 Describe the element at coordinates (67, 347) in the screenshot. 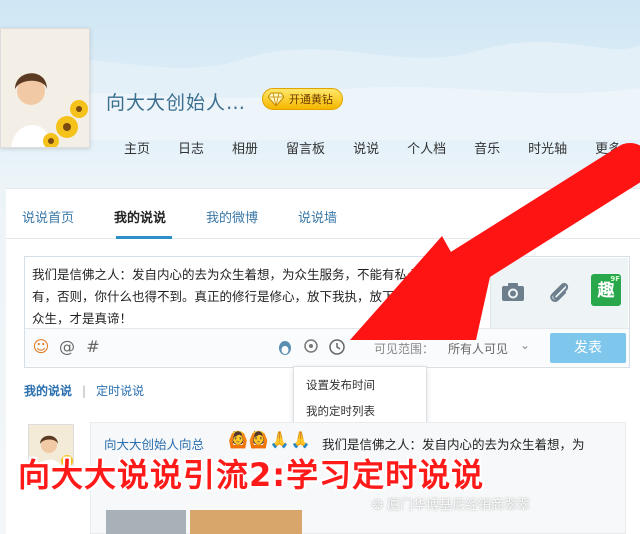

I see `mention-icon: @` at that location.